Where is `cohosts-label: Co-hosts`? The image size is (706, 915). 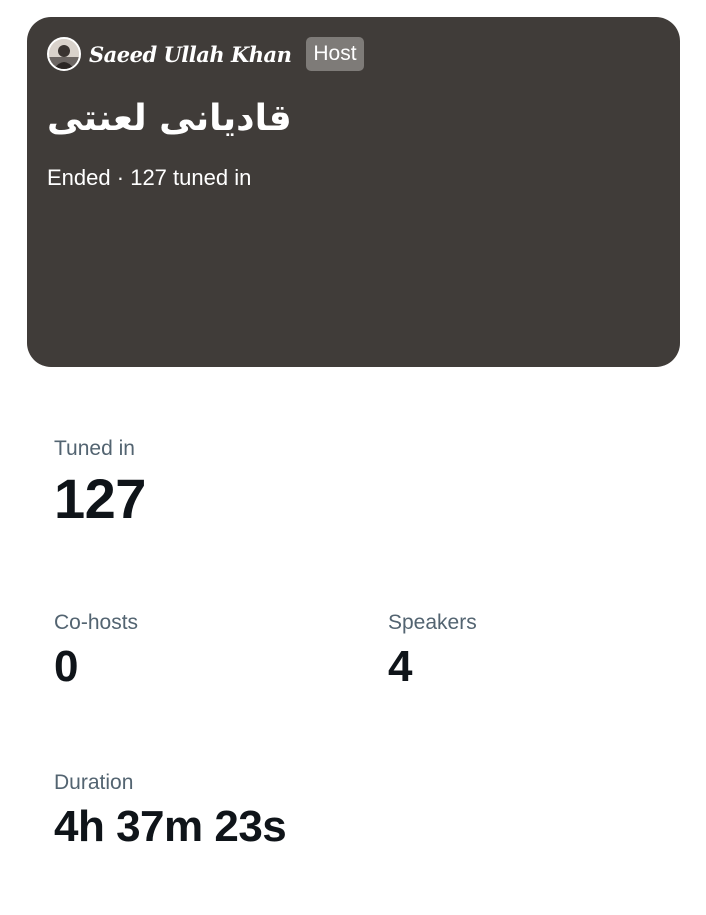 cohosts-label: Co-hosts is located at coordinates (96, 622).